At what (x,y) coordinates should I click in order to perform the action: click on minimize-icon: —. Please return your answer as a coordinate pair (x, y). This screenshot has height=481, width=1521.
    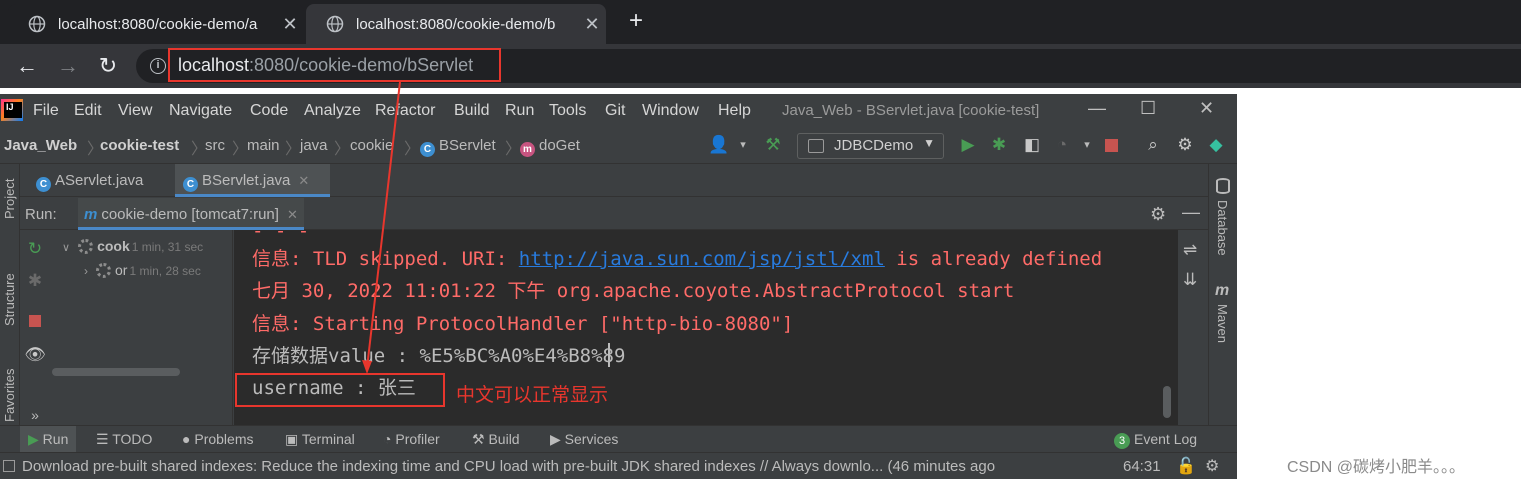
    Looking at the image, I should click on (1097, 108).